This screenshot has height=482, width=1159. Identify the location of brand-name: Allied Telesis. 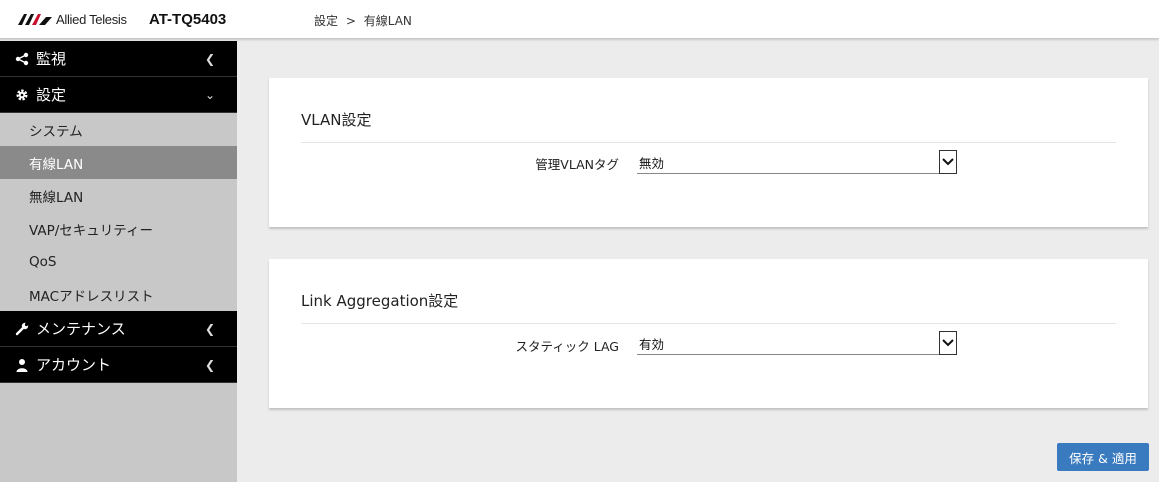
(91, 19).